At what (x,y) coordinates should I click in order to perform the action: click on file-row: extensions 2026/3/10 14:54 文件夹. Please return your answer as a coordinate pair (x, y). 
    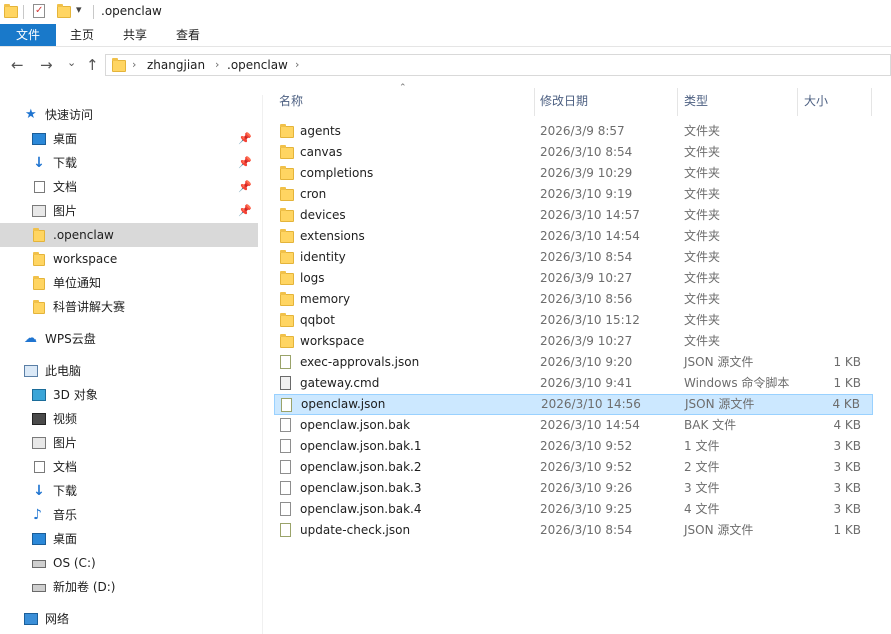
    Looking at the image, I should click on (573, 236).